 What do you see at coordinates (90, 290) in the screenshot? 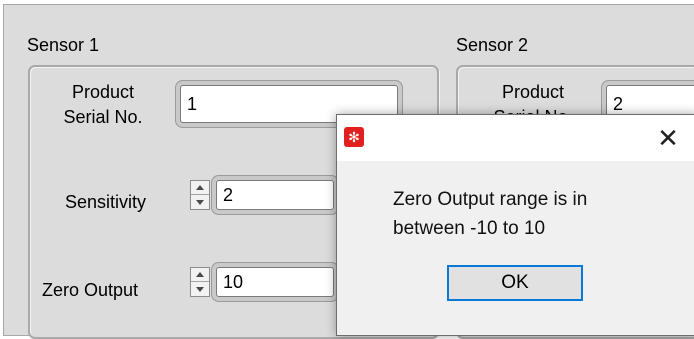
I see `sensor1-zero-output-label: Zero Output` at bounding box center [90, 290].